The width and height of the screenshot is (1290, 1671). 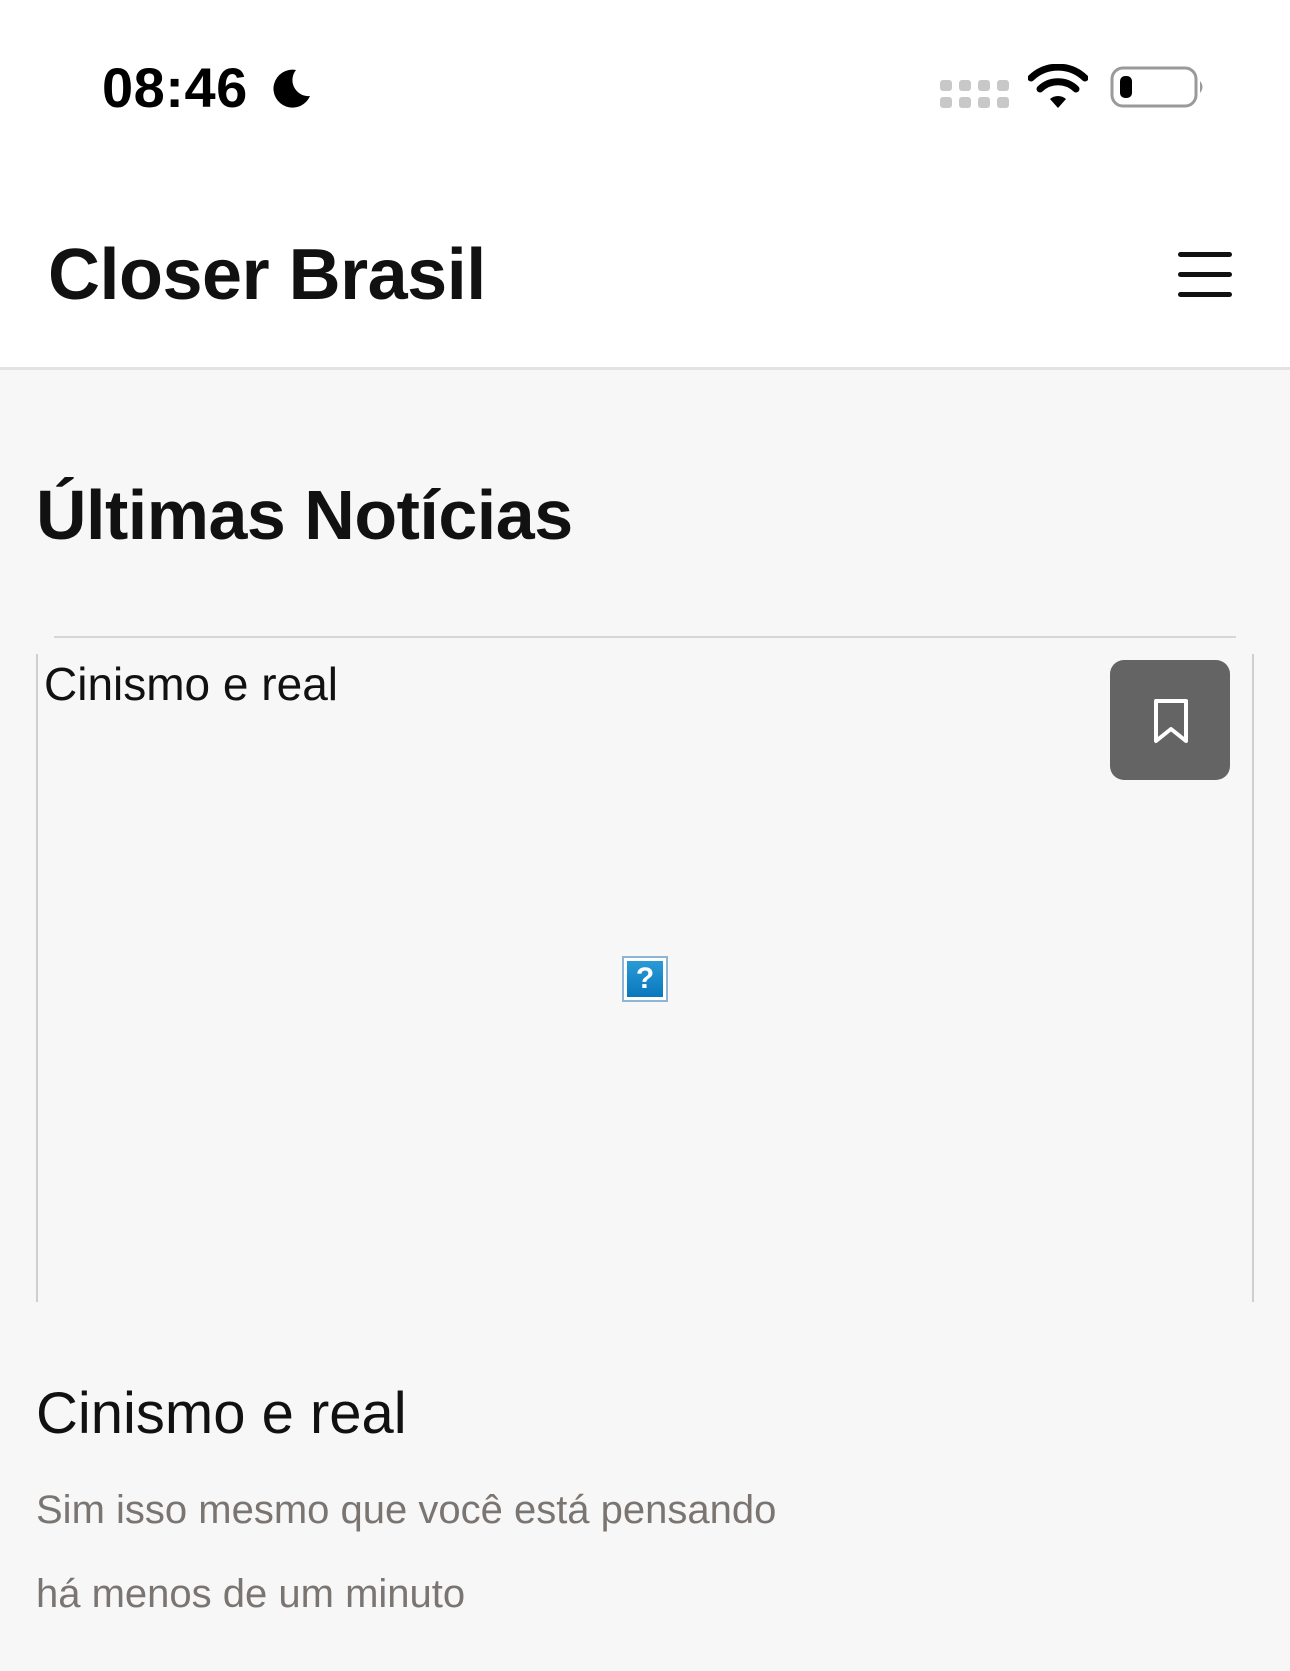 What do you see at coordinates (221, 1414) in the screenshot?
I see `article-title: Cinismo e real` at bounding box center [221, 1414].